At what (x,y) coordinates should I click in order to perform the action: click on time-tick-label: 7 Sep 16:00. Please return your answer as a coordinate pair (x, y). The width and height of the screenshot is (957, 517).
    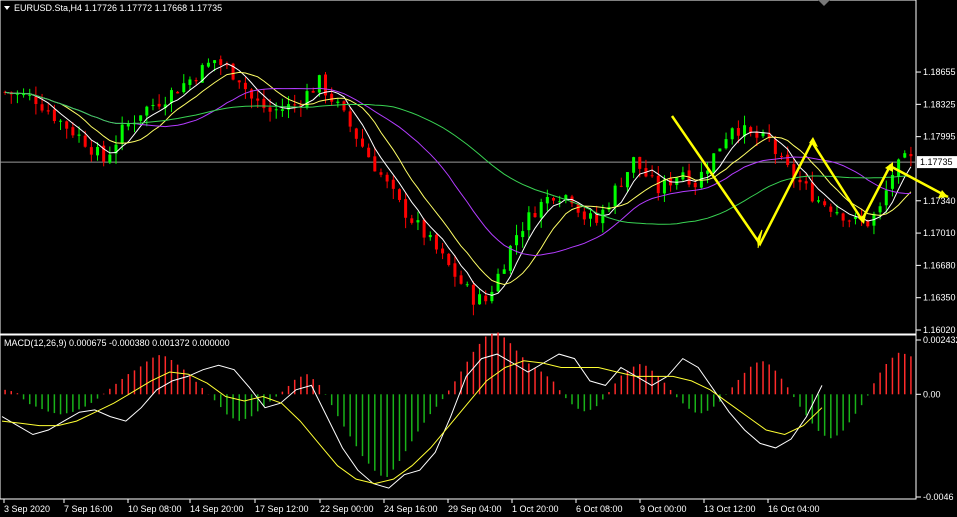
    Looking at the image, I should click on (88, 509).